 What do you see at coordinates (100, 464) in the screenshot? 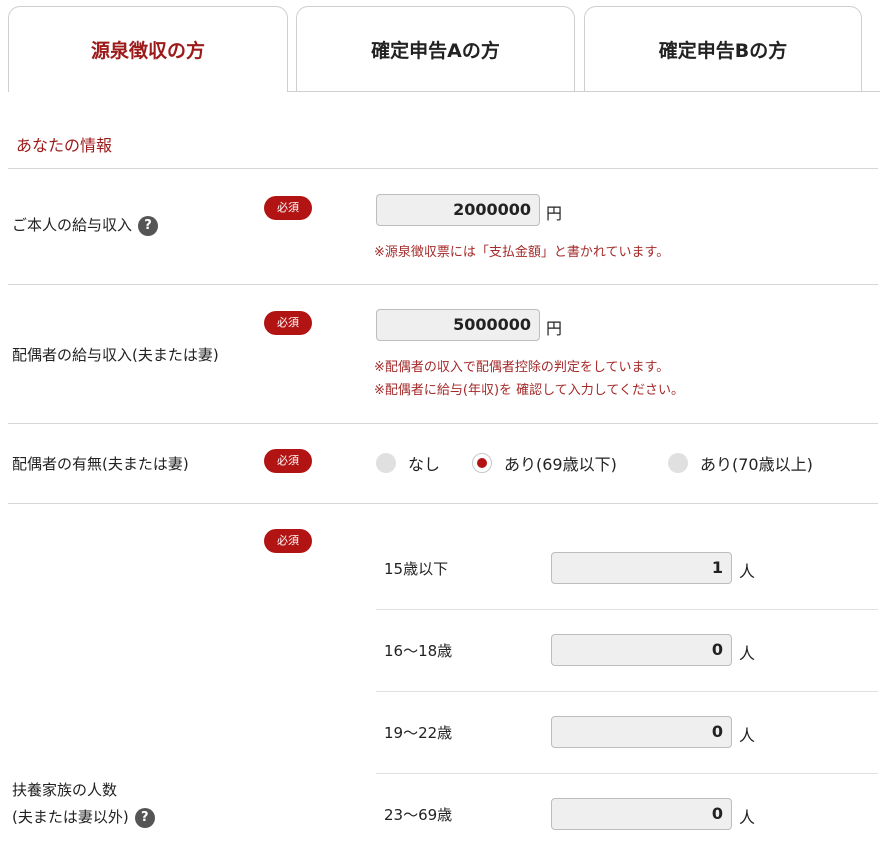
I see `spouse-presence-label: 配偶者の有無(夫または妻)` at bounding box center [100, 464].